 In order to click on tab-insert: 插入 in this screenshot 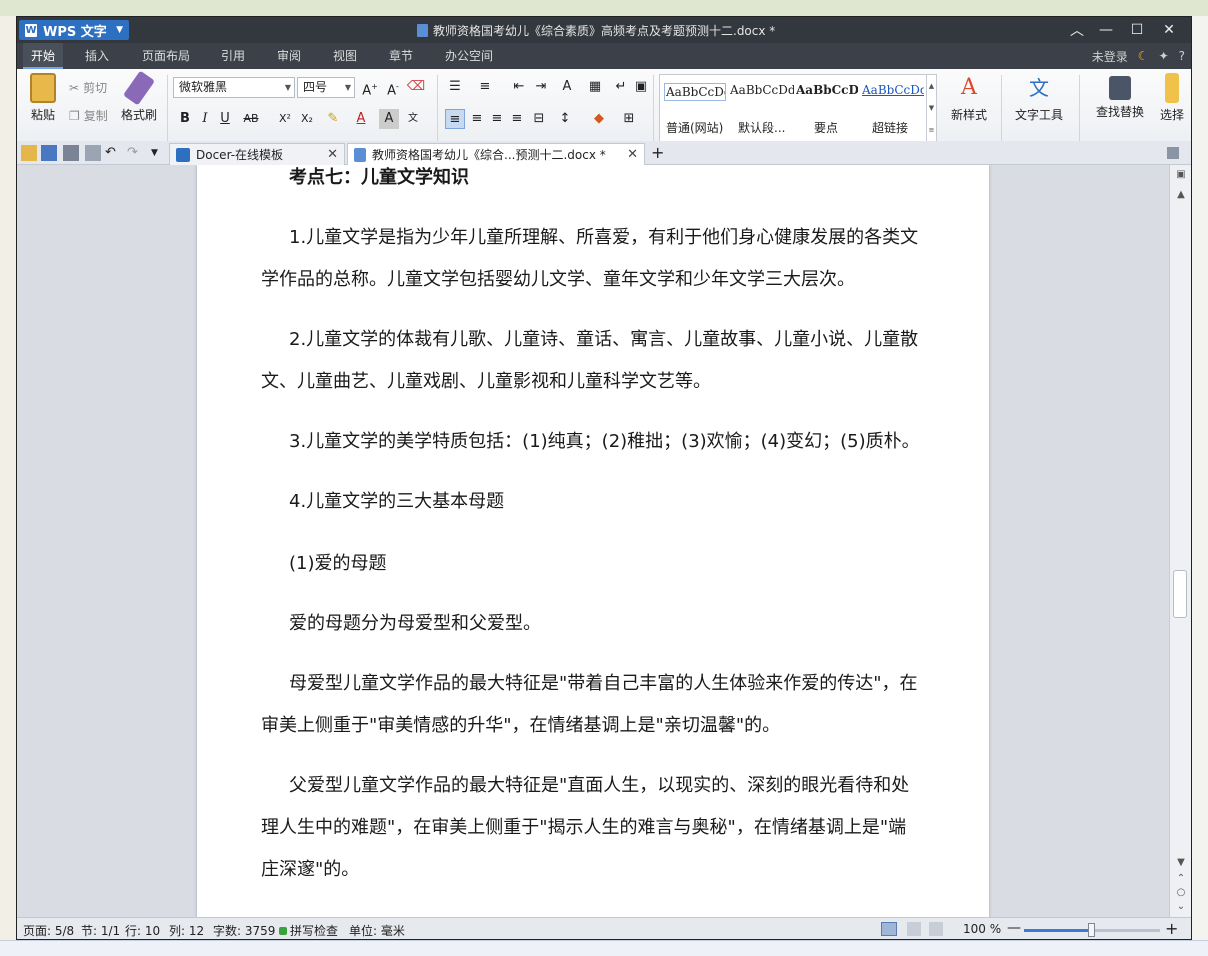, I will do `click(97, 56)`.